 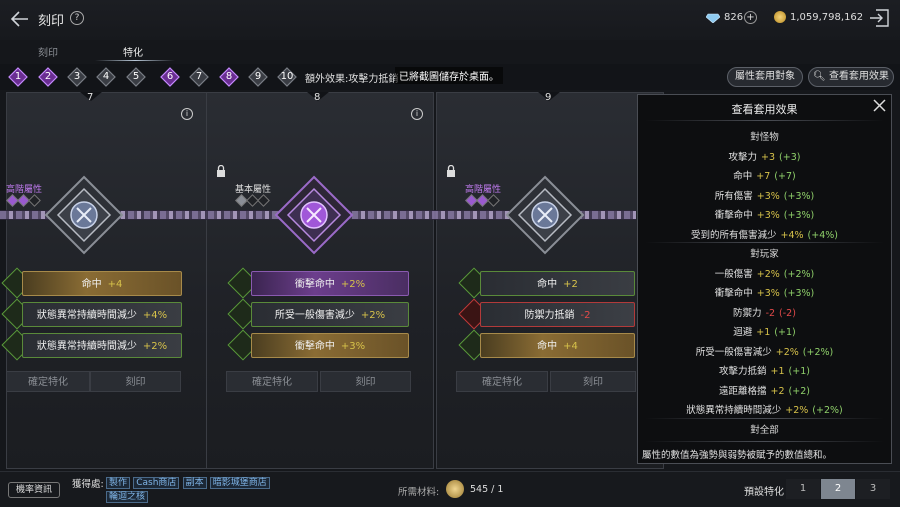 What do you see at coordinates (585, 315) in the screenshot?
I see `stat-value: -2` at bounding box center [585, 315].